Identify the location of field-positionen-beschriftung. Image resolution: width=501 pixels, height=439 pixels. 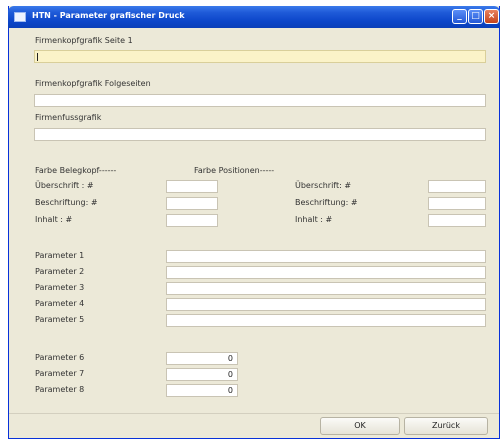
(457, 203).